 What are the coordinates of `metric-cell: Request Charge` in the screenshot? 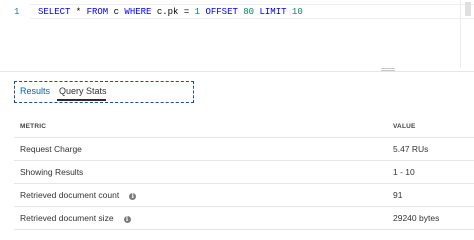 It's located at (51, 149).